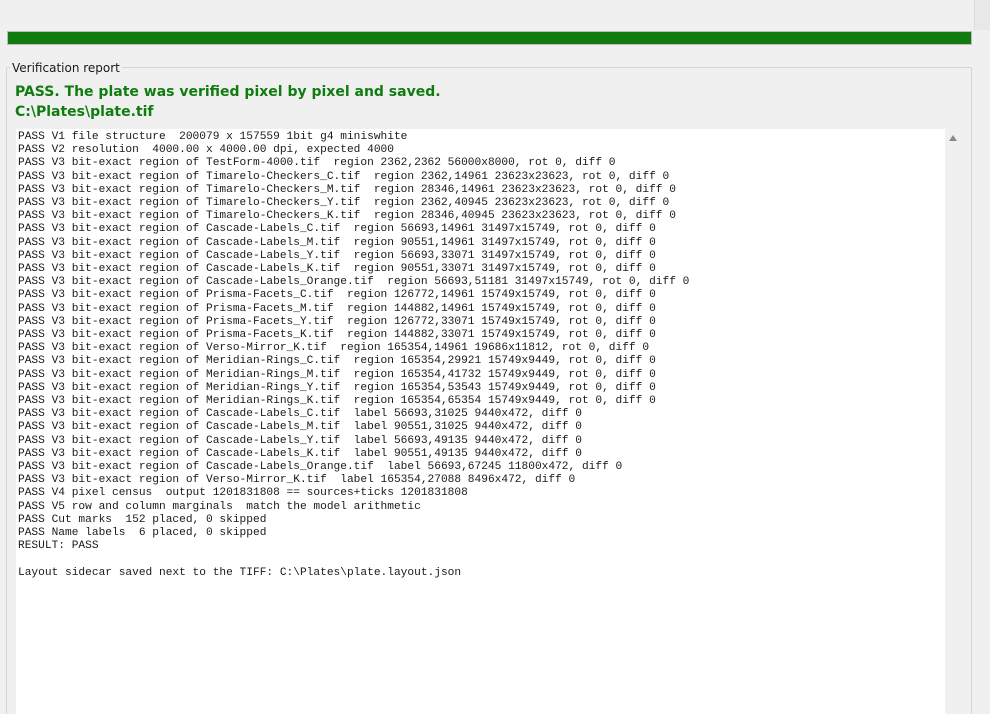 The width and height of the screenshot is (990, 714). I want to click on output-path: C:\Plates\plate.tif, so click(84, 112).